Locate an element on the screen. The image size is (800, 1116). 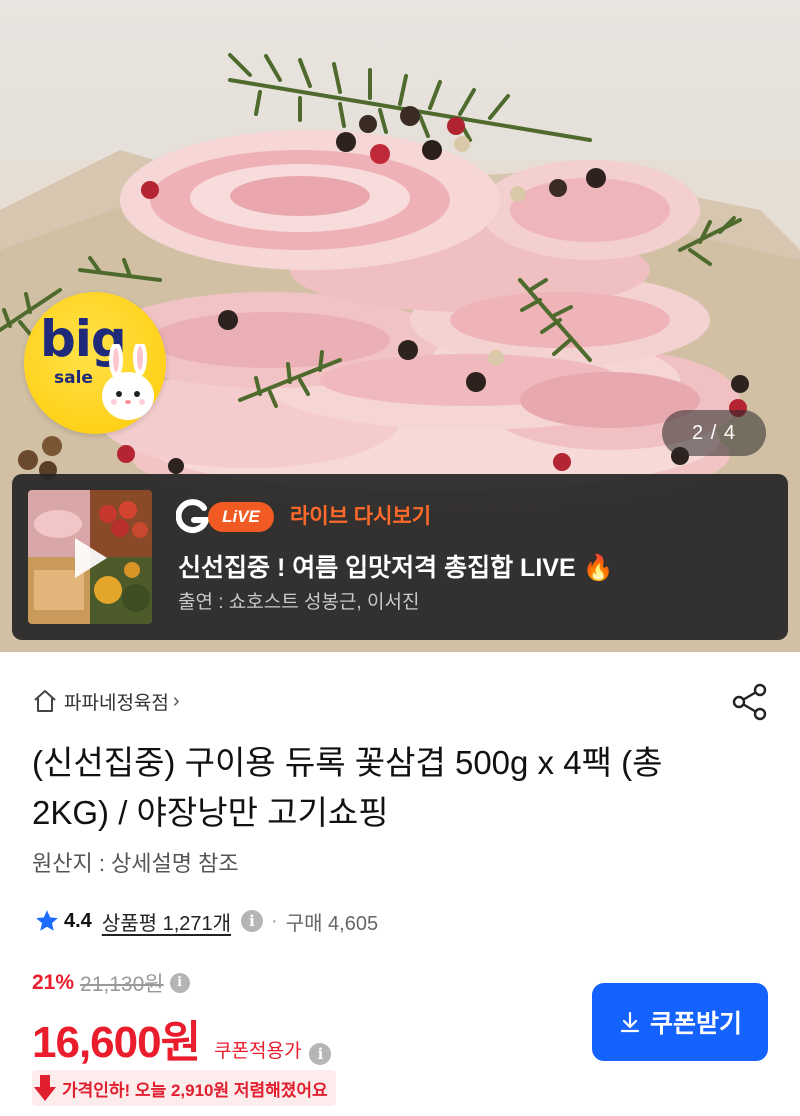
sale-price: 16,600원 is located at coordinates (116, 1042).